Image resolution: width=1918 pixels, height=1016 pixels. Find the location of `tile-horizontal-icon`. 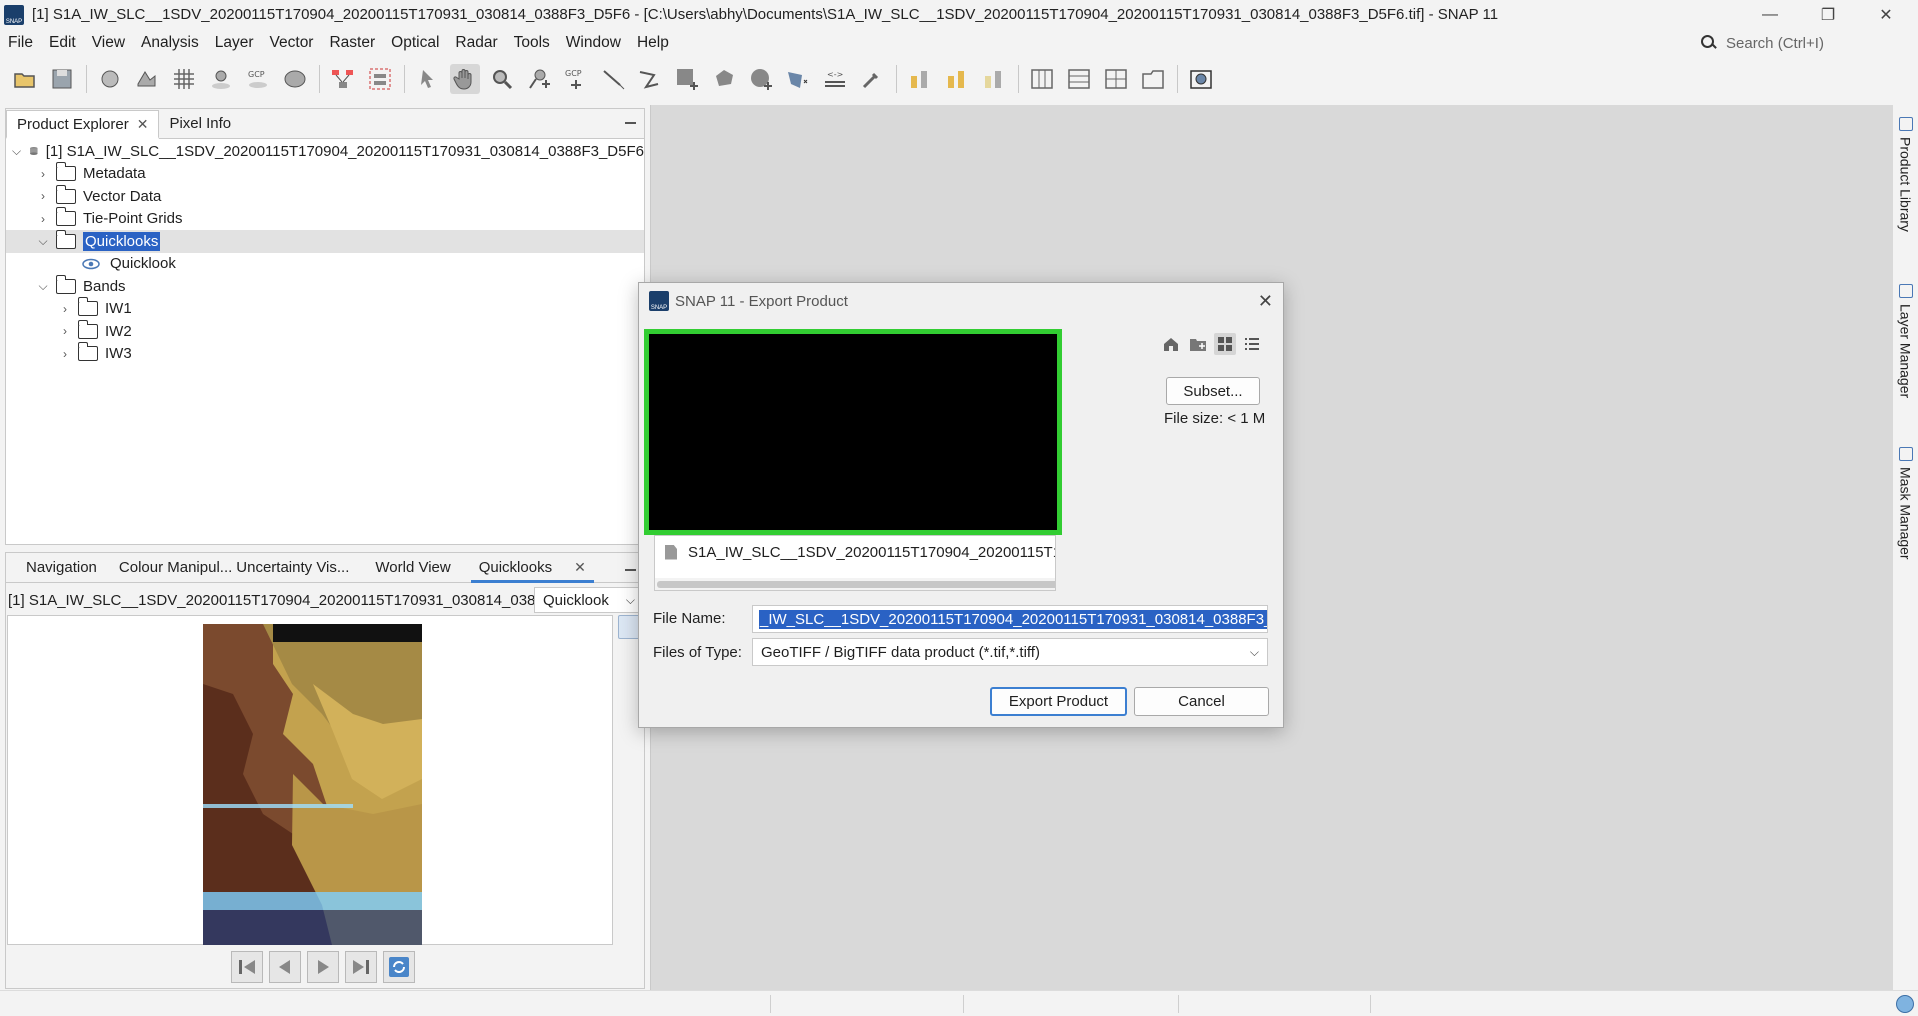

tile-horizontal-icon is located at coordinates (1042, 79).